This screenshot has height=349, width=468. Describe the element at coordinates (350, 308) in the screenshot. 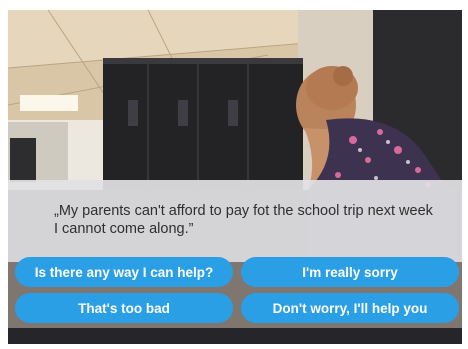

I see `choice-button-dont-worry: Don't worry, I'll help you` at that location.